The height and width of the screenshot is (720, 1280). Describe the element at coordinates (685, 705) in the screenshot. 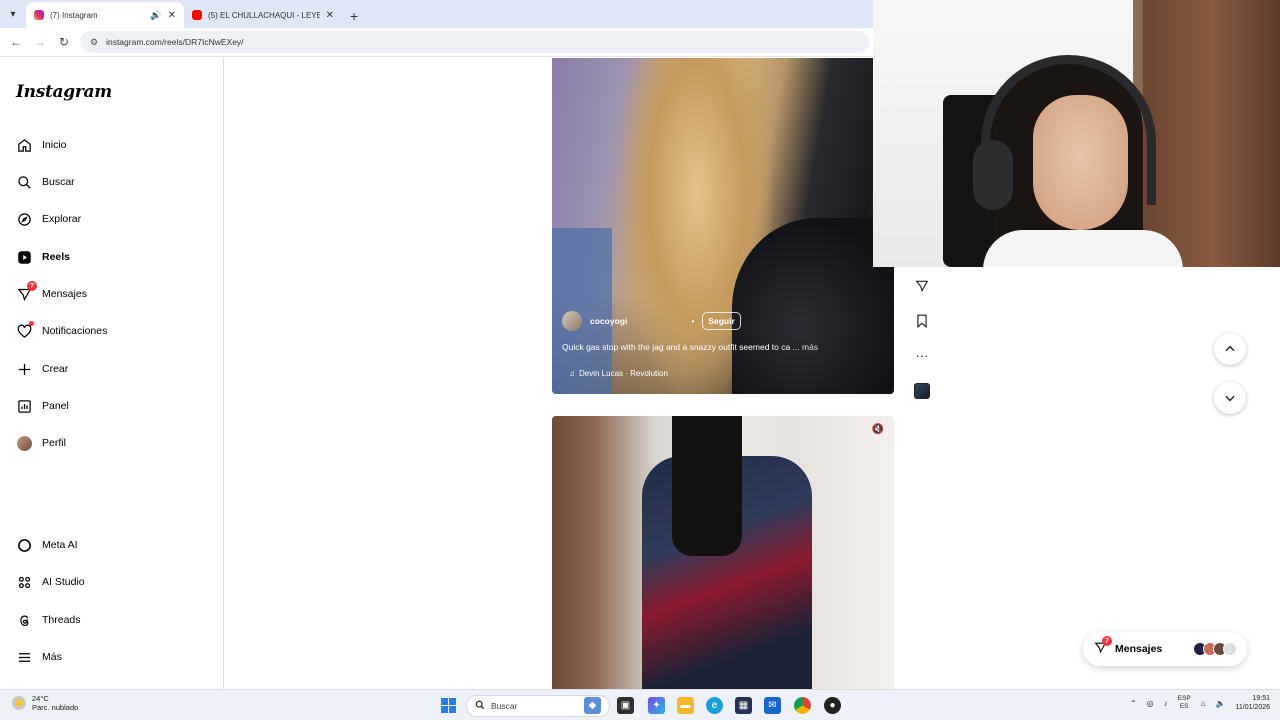

I see `file-explorer-icon: ▬` at that location.